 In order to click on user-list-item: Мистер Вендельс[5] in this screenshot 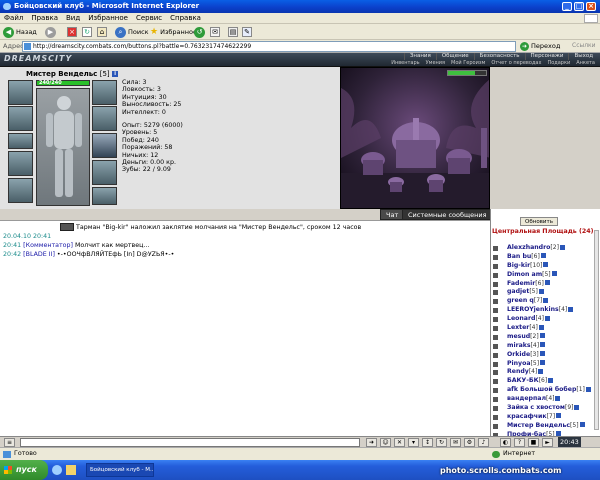, I will do `click(546, 426)`.